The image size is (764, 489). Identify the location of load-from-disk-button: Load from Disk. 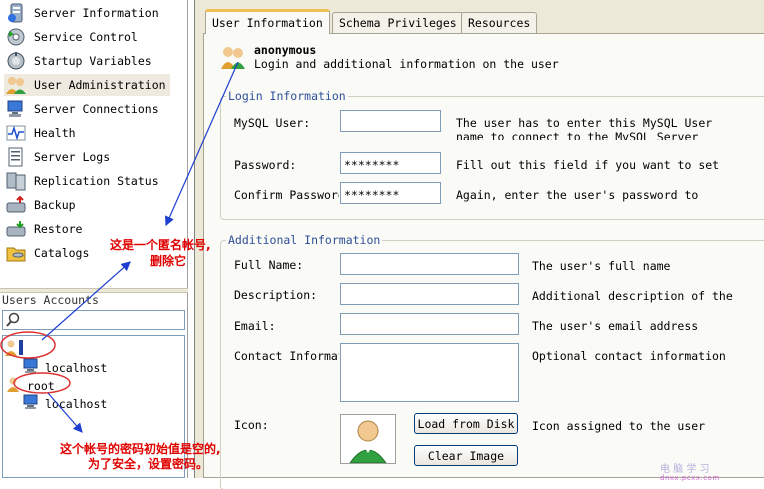
(466, 423).